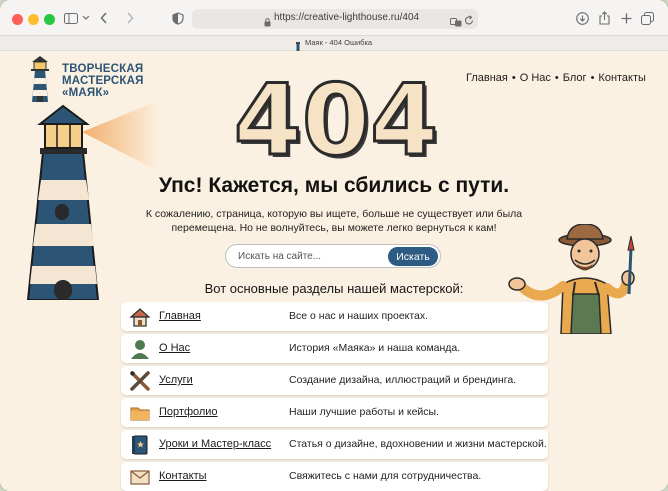  Describe the element at coordinates (140, 414) in the screenshot. I see `folder-icon` at that location.